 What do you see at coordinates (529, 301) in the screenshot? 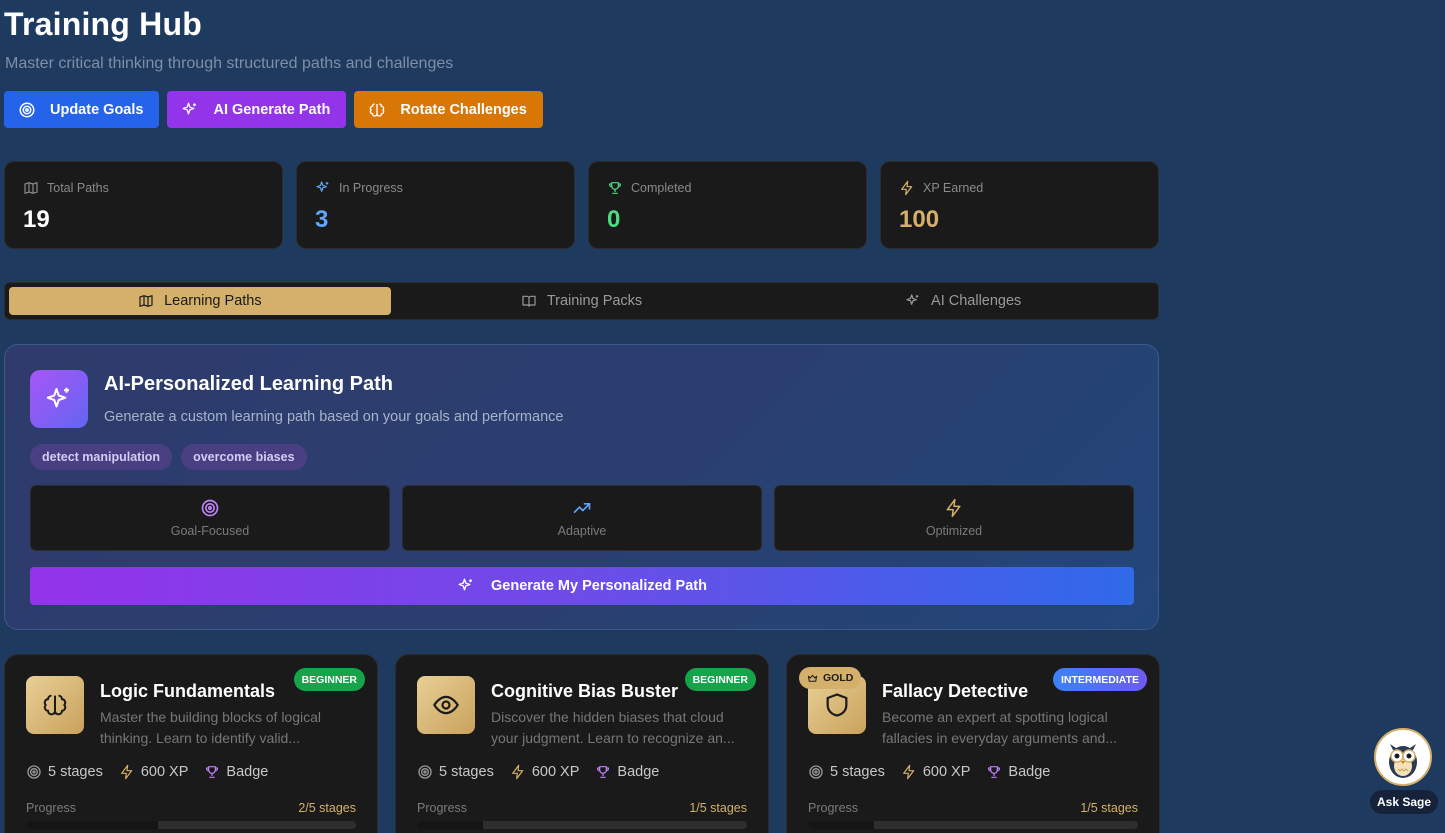
I see `book-icon` at bounding box center [529, 301].